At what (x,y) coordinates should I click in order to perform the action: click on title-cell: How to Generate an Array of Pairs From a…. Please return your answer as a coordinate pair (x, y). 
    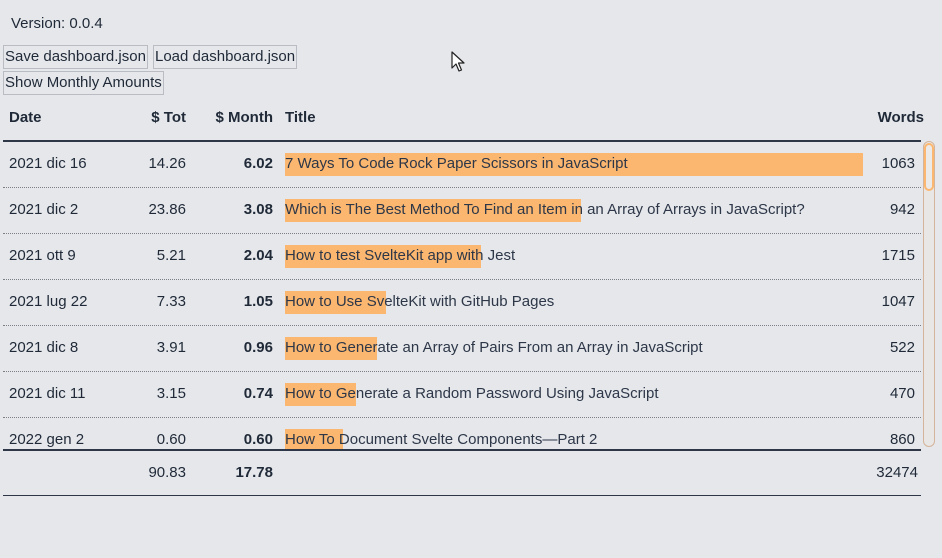
    Looking at the image, I should click on (575, 348).